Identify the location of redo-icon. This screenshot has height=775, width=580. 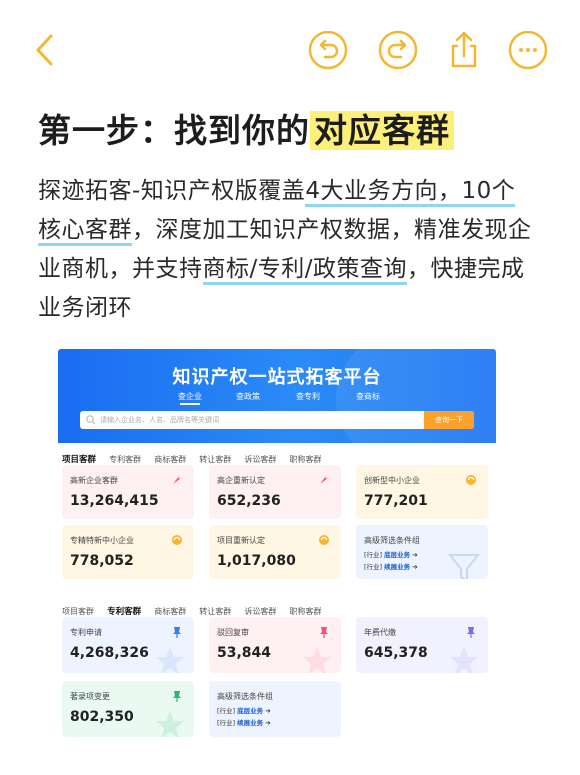
(398, 50).